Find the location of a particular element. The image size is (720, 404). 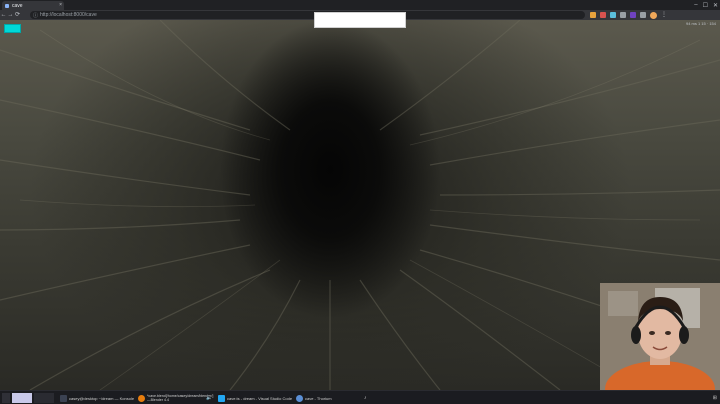

system-tray: ⊞ is located at coordinates (715, 398).